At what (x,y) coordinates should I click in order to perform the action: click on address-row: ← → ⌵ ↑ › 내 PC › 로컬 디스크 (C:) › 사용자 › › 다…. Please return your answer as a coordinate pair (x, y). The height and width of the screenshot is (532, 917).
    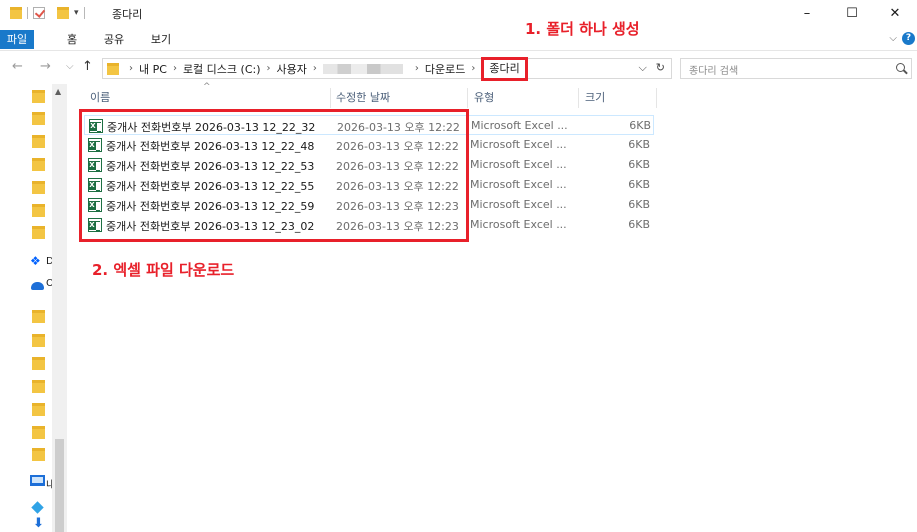
    Looking at the image, I should click on (458, 68).